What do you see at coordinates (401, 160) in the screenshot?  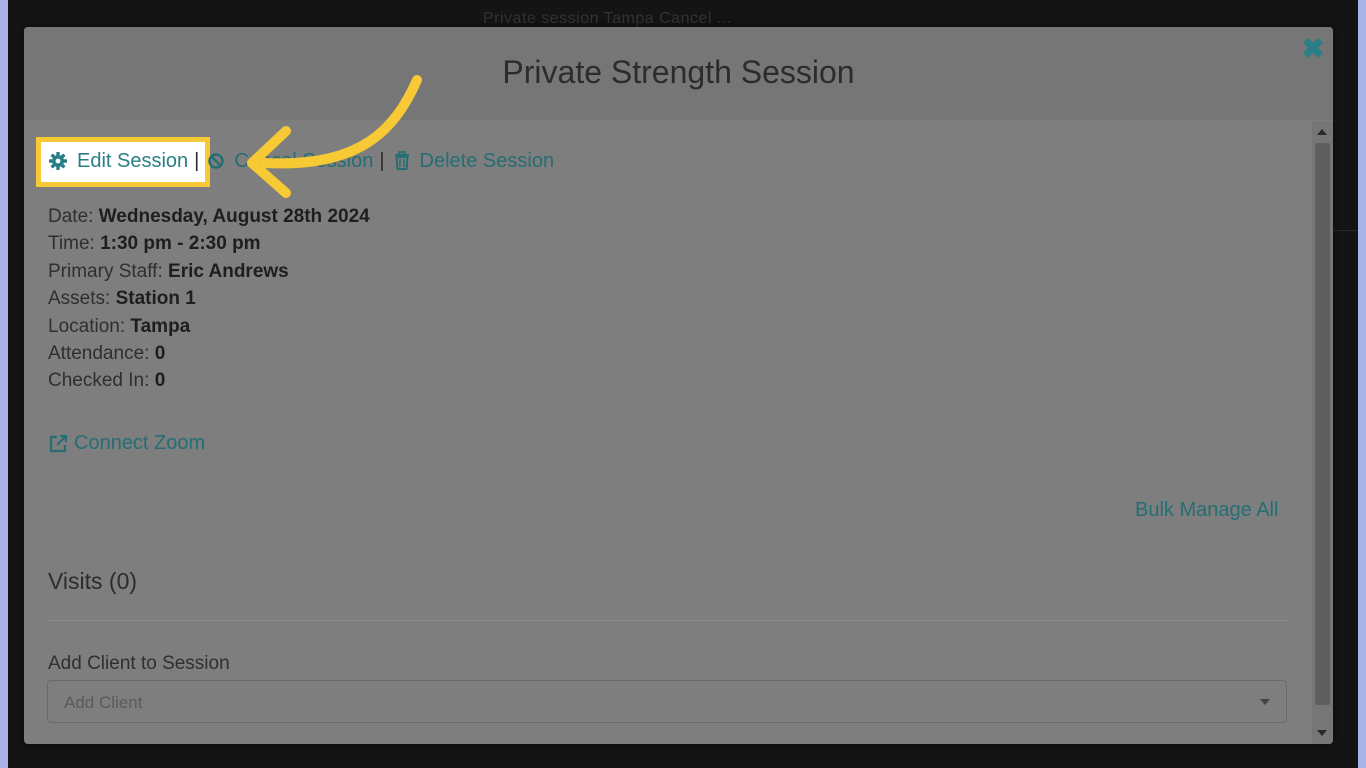 I see `trash-icon` at bounding box center [401, 160].